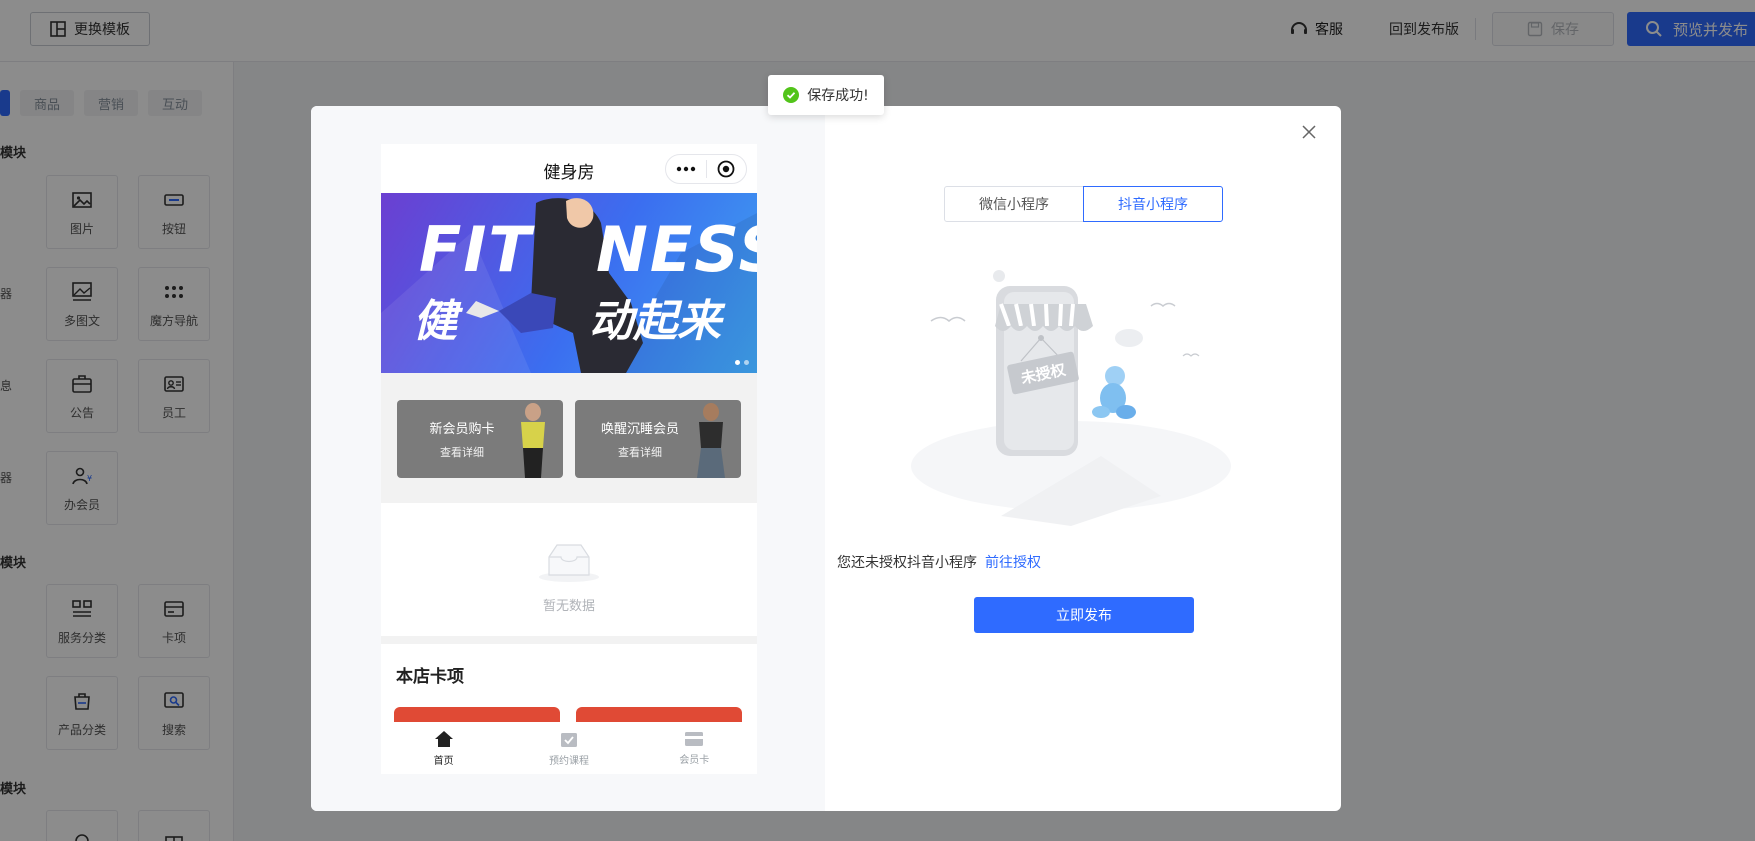 The width and height of the screenshot is (1755, 841). What do you see at coordinates (694, 738) in the screenshot?
I see `card-icon` at bounding box center [694, 738].